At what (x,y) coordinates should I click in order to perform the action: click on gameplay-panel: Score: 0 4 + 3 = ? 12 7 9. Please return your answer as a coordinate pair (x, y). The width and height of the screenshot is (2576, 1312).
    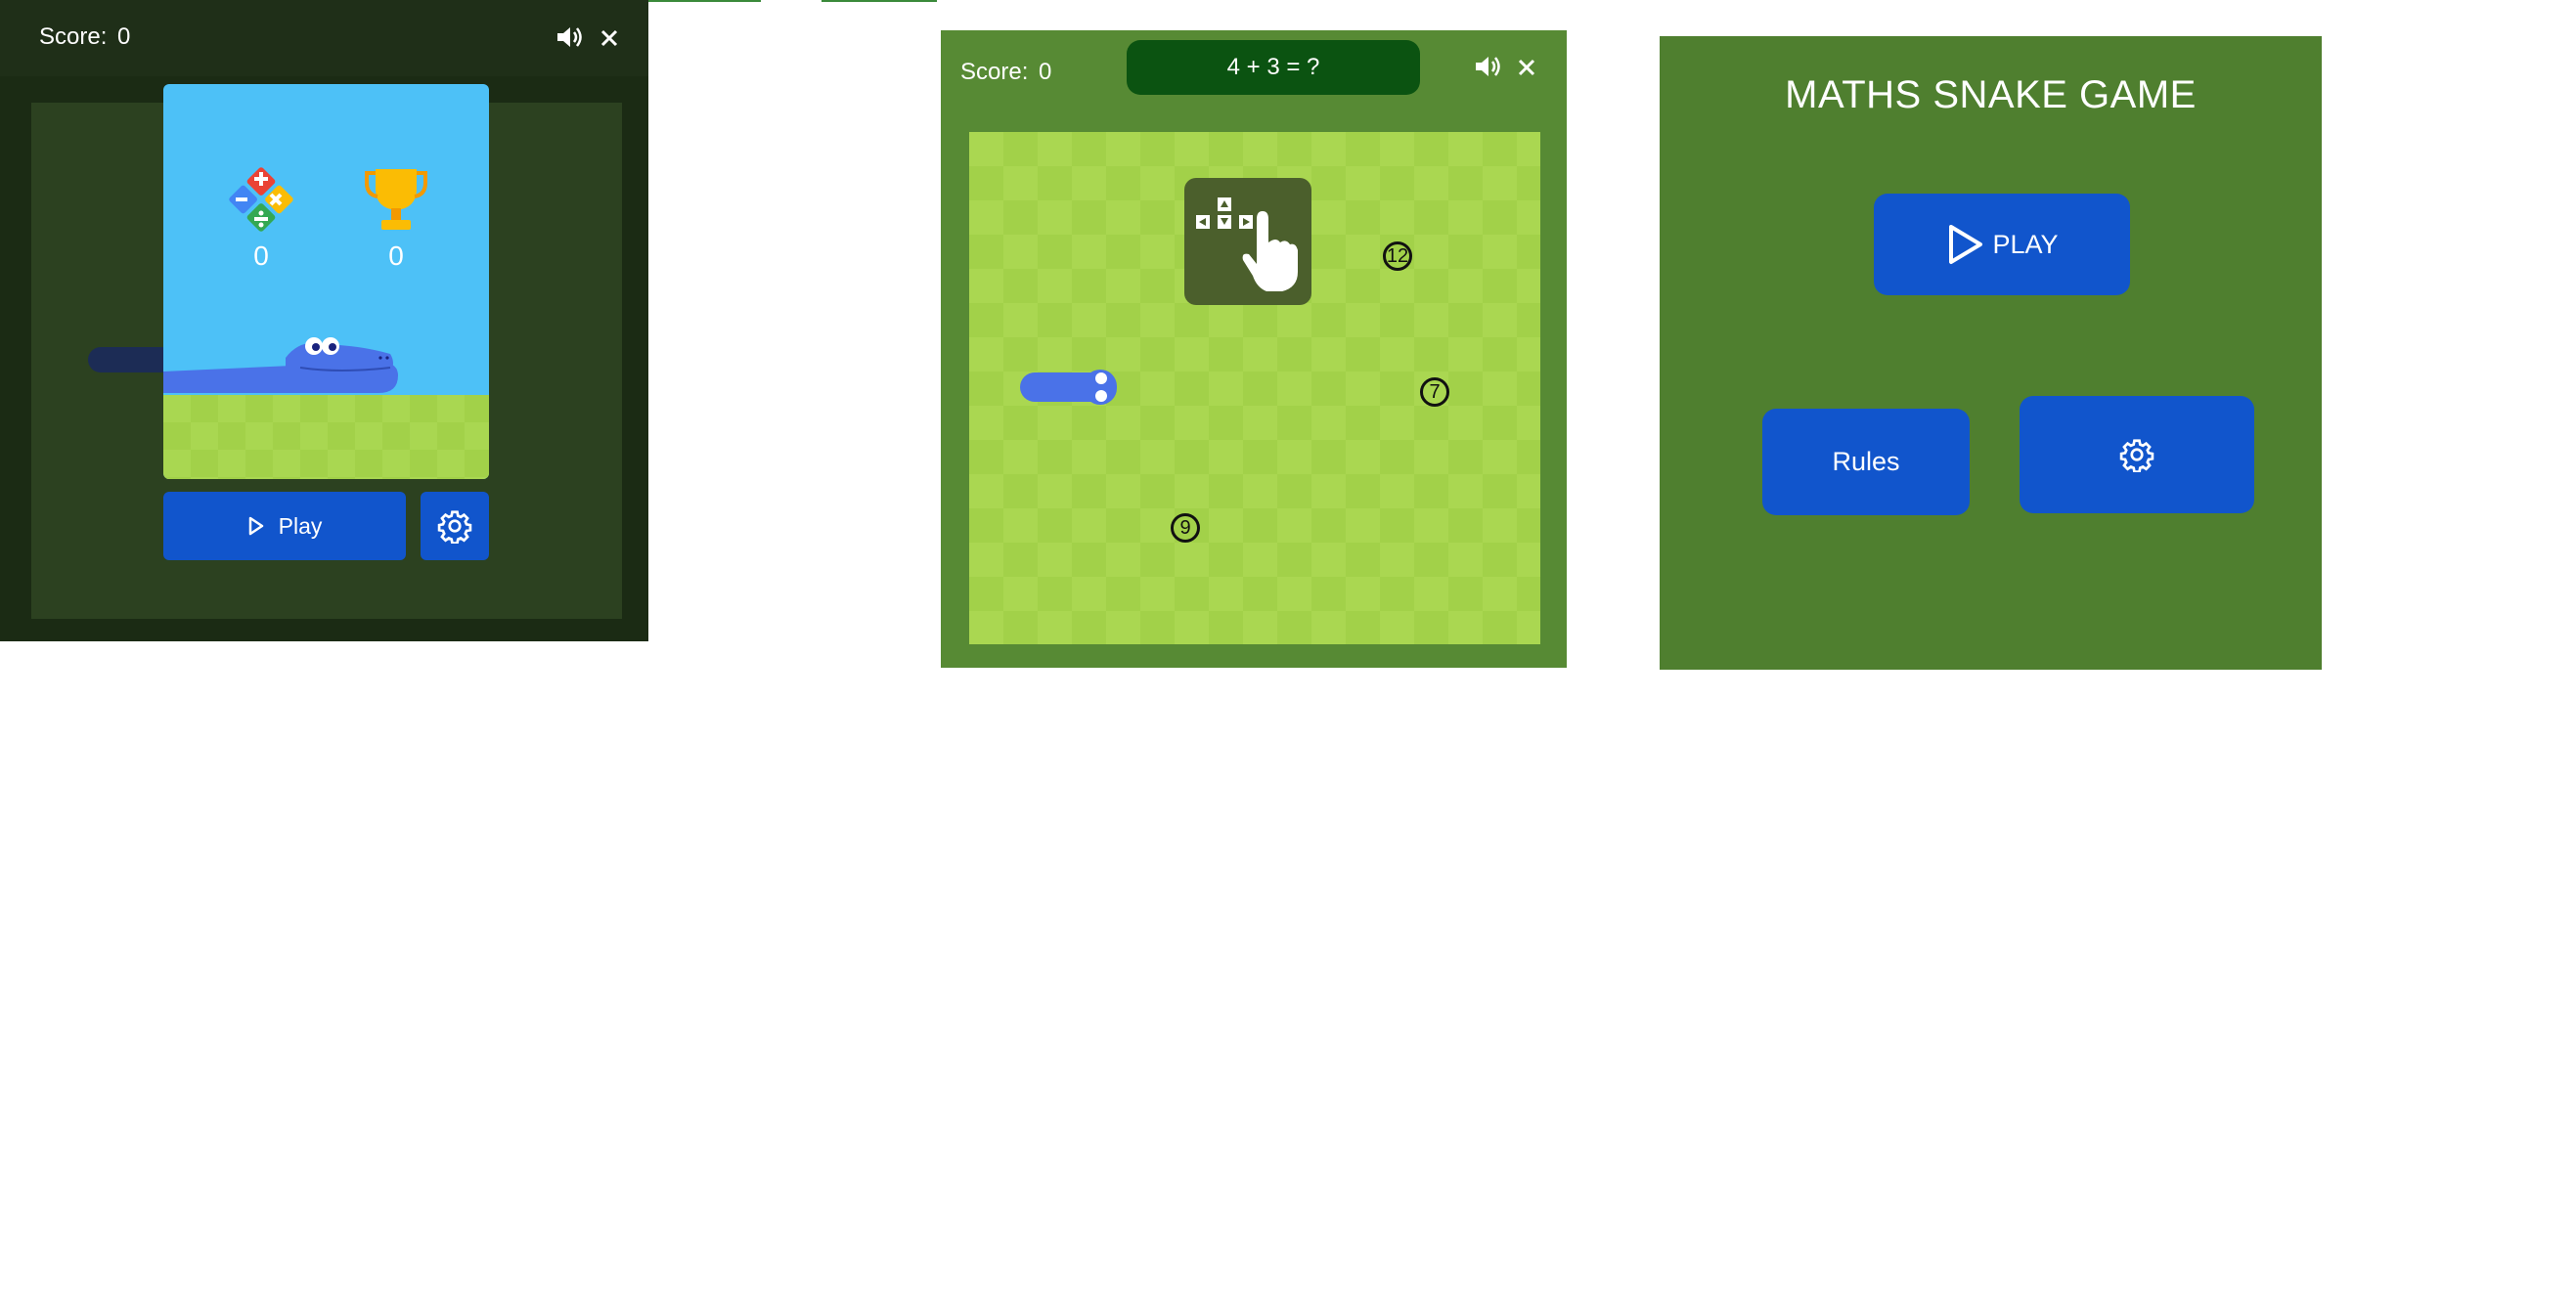
    Looking at the image, I should click on (1254, 349).